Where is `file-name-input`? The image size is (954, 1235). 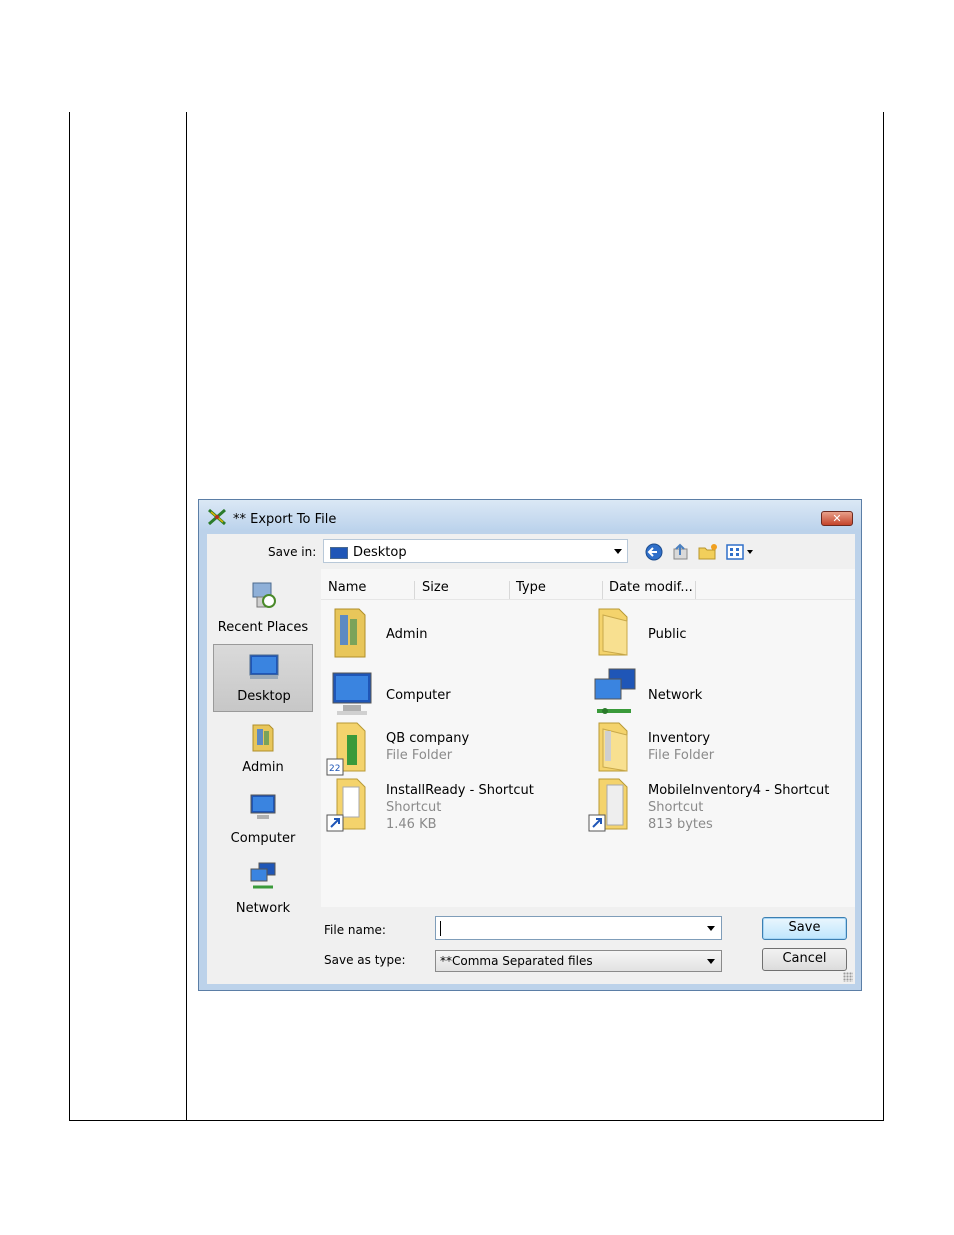
file-name-input is located at coordinates (578, 928).